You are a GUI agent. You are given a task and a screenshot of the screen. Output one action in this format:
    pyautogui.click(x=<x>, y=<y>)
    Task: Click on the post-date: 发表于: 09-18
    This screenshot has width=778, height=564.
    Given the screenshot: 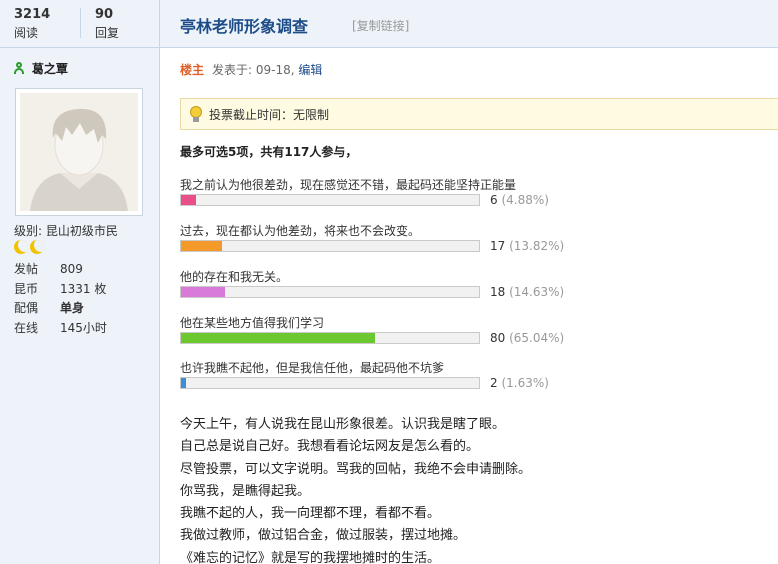 What is the action you would take?
    pyautogui.click(x=251, y=70)
    